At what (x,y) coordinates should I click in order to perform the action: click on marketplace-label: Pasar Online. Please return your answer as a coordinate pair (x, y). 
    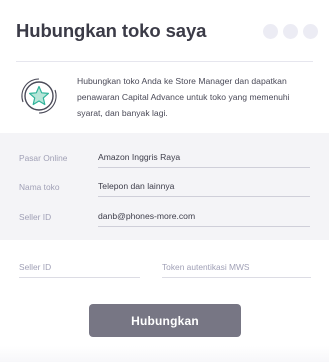
    Looking at the image, I should click on (43, 158).